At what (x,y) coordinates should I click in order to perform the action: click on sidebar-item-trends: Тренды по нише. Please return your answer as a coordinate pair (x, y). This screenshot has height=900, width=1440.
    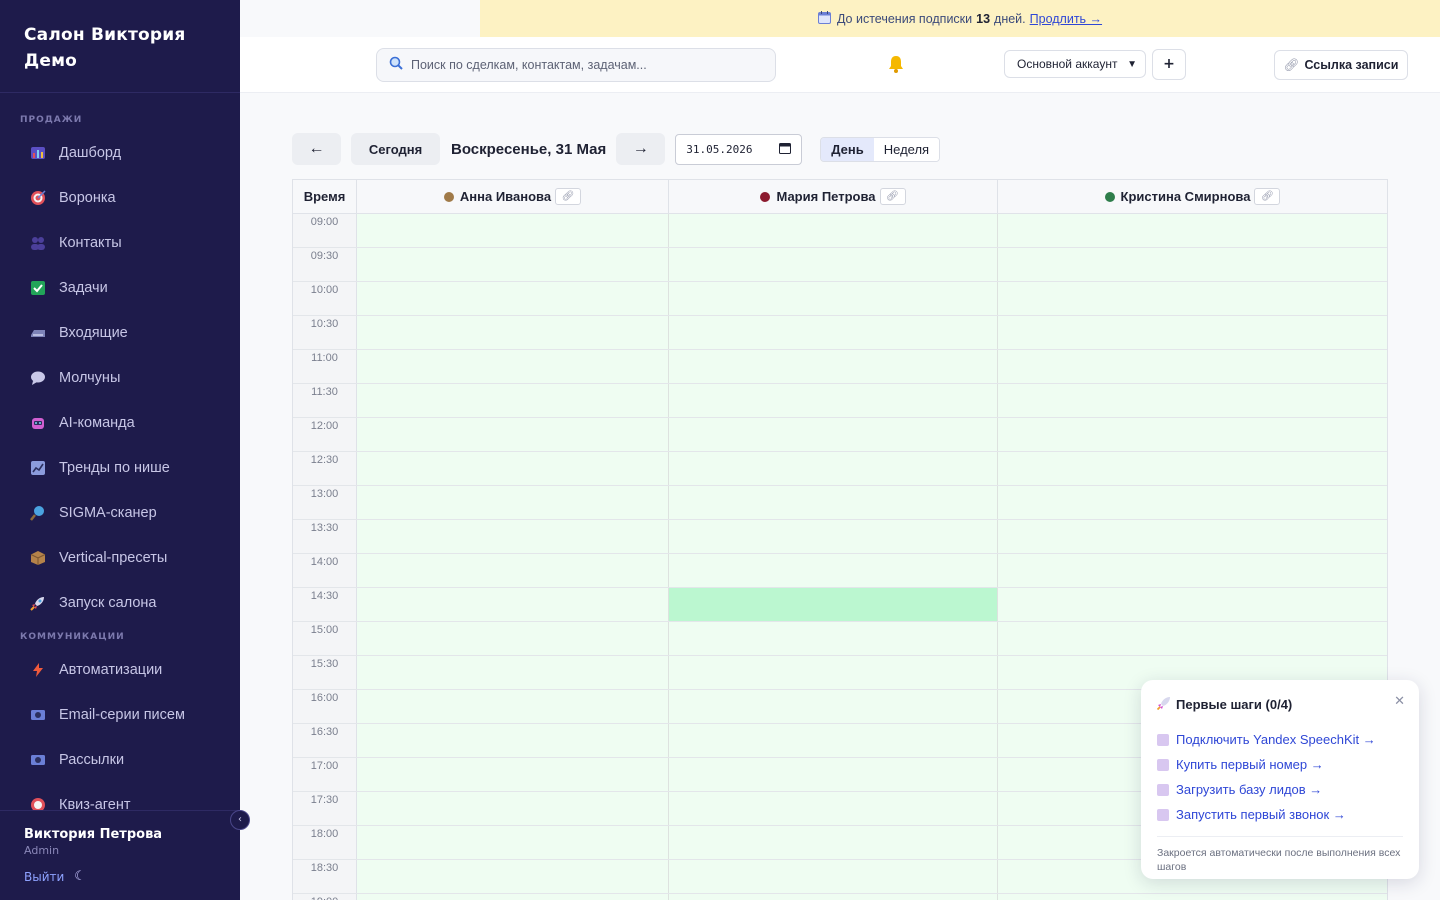
    Looking at the image, I should click on (120, 467).